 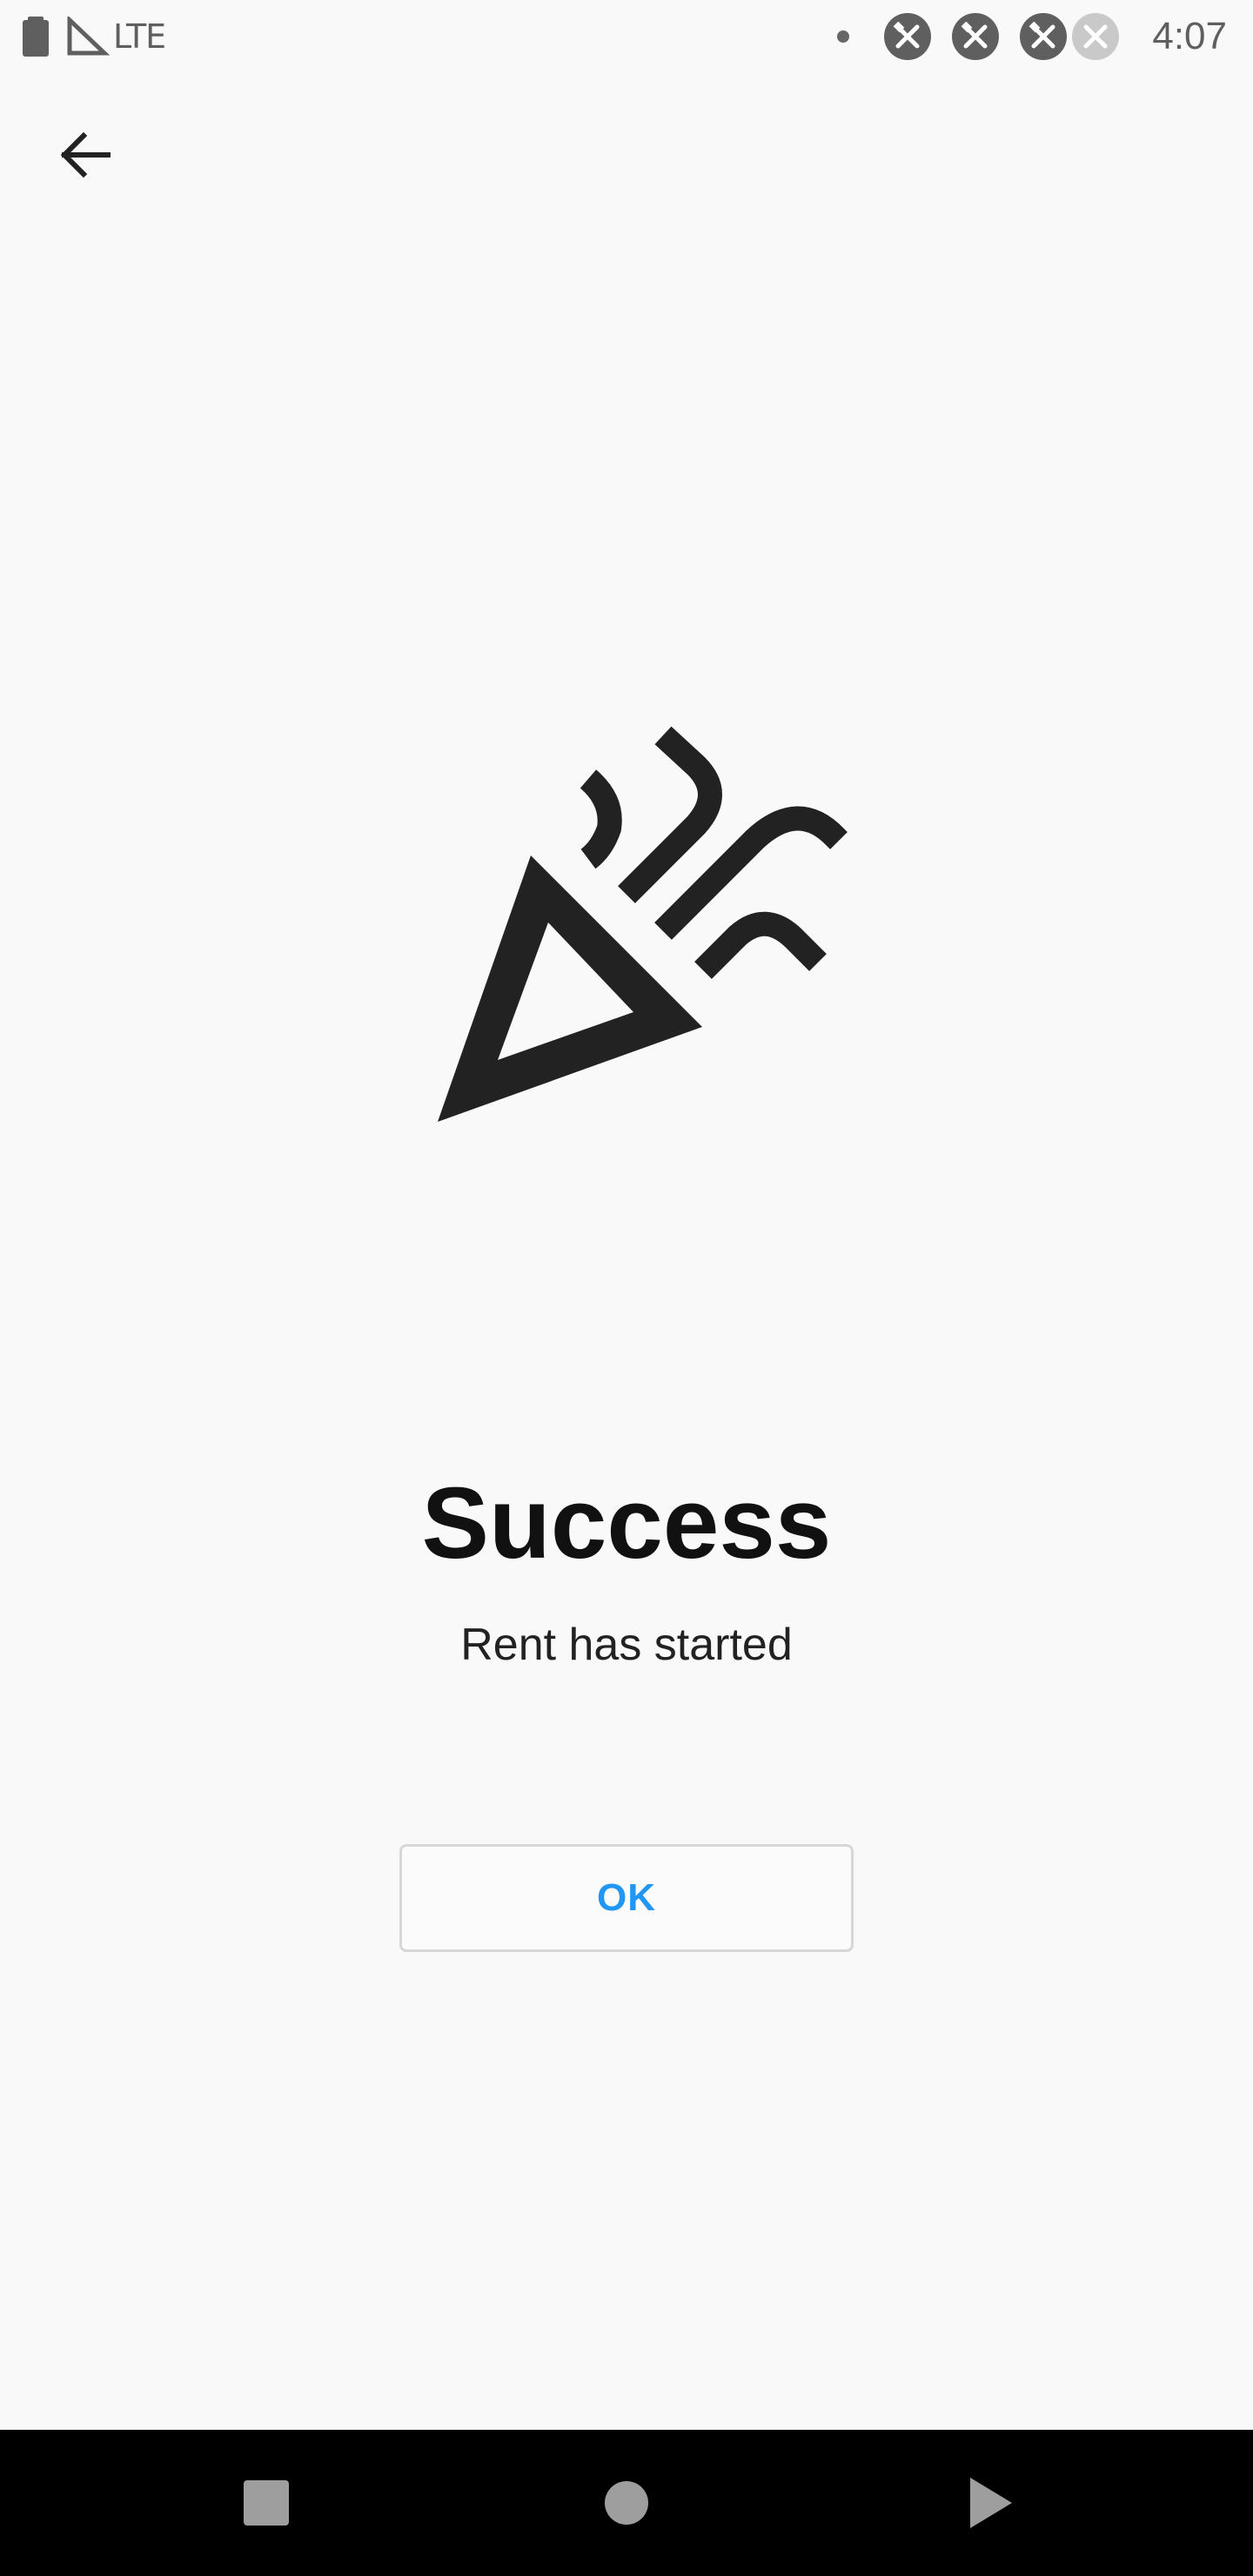 I want to click on back-triangle-icon, so click(x=991, y=2503).